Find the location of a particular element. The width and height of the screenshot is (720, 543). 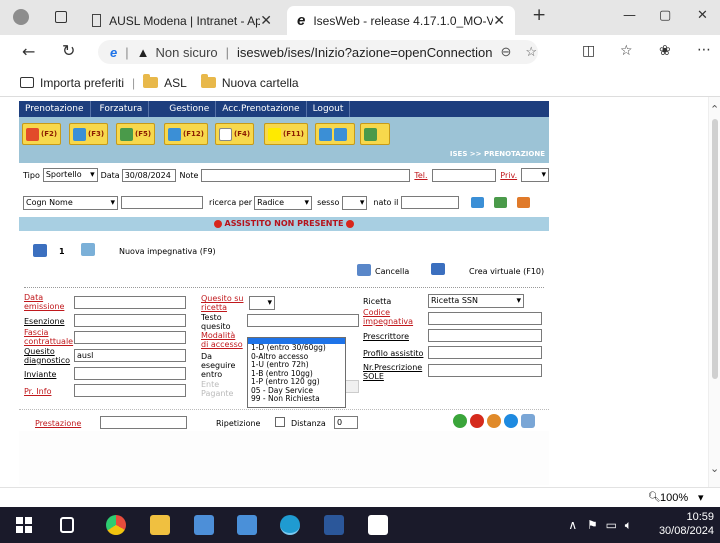

codice-impegnativa-input is located at coordinates (485, 318).